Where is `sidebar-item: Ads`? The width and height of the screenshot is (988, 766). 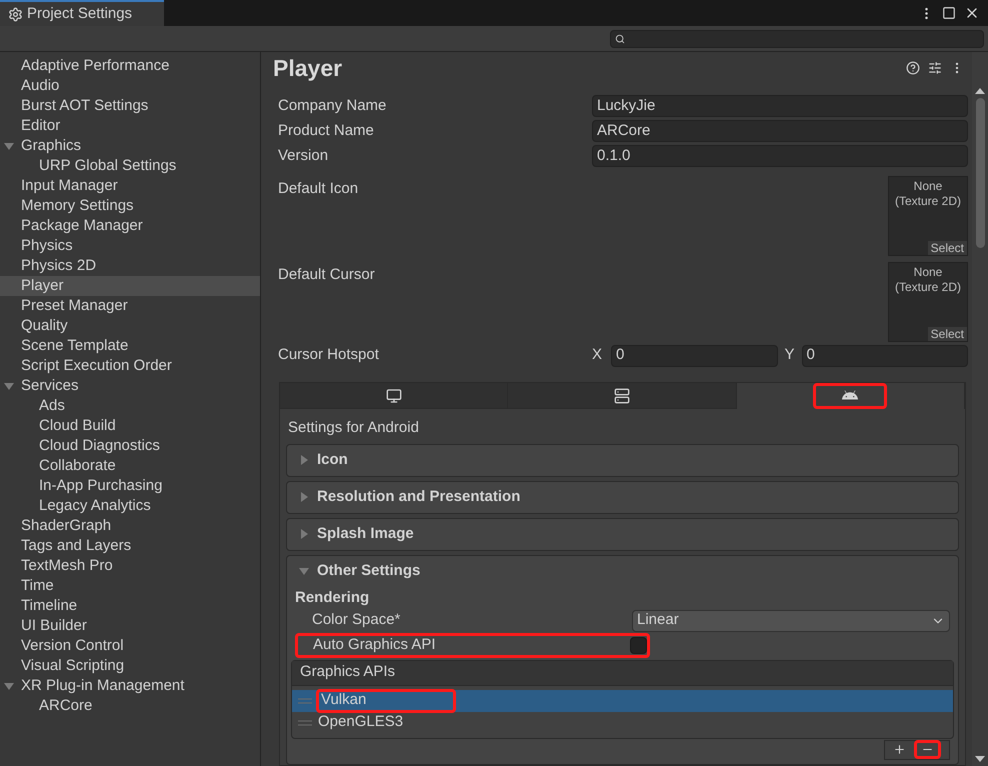
sidebar-item: Ads is located at coordinates (130, 406).